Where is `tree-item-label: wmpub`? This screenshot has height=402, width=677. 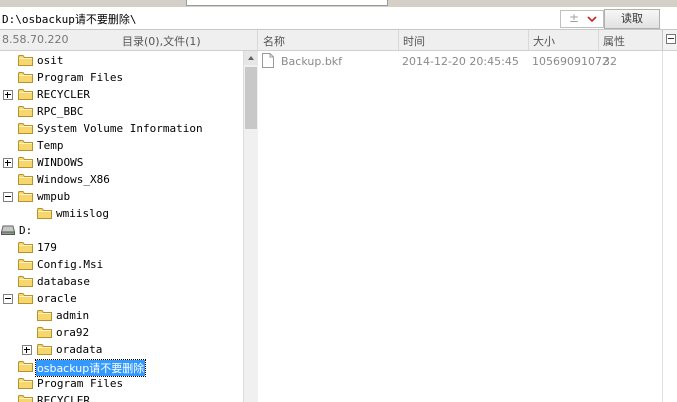 tree-item-label: wmpub is located at coordinates (54, 196).